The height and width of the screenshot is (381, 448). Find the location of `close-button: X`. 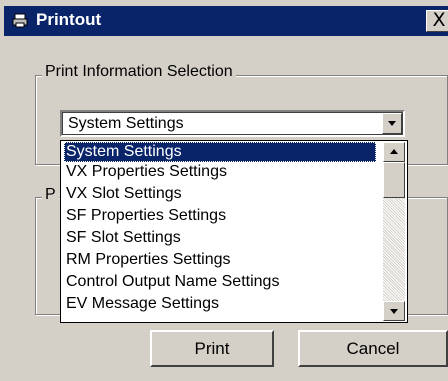

close-button: X is located at coordinates (437, 21).